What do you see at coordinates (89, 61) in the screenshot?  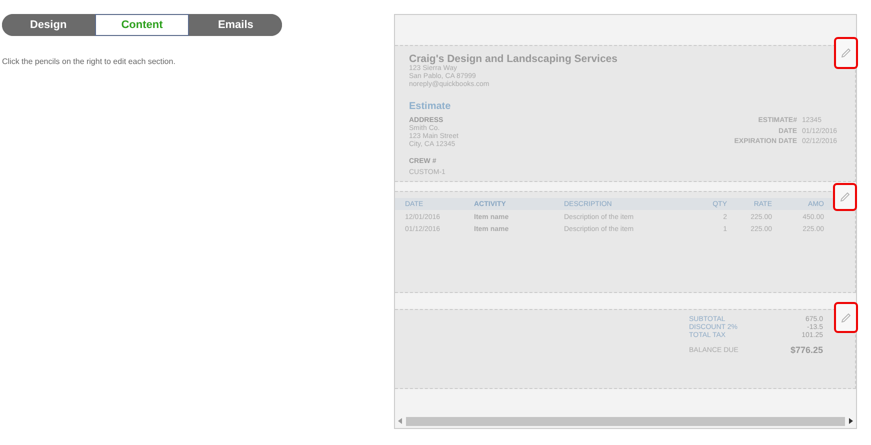 I see `instruction-text: Click the pencils on the right to edit each section.` at bounding box center [89, 61].